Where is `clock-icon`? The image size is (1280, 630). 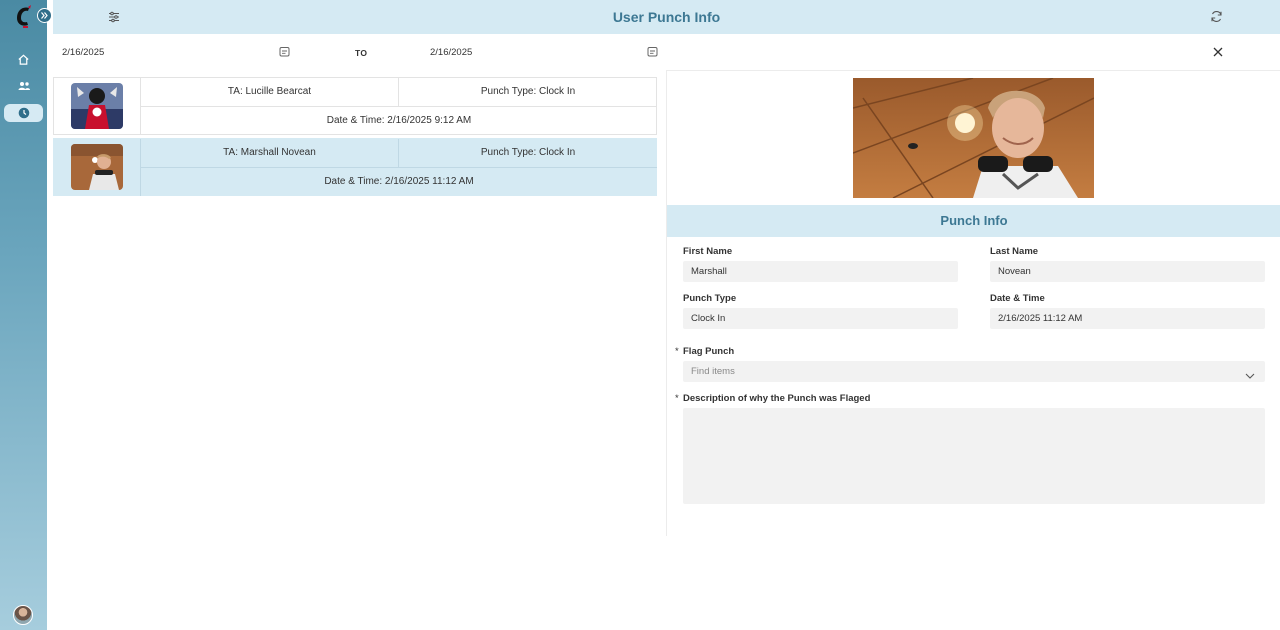
clock-icon is located at coordinates (23, 113).